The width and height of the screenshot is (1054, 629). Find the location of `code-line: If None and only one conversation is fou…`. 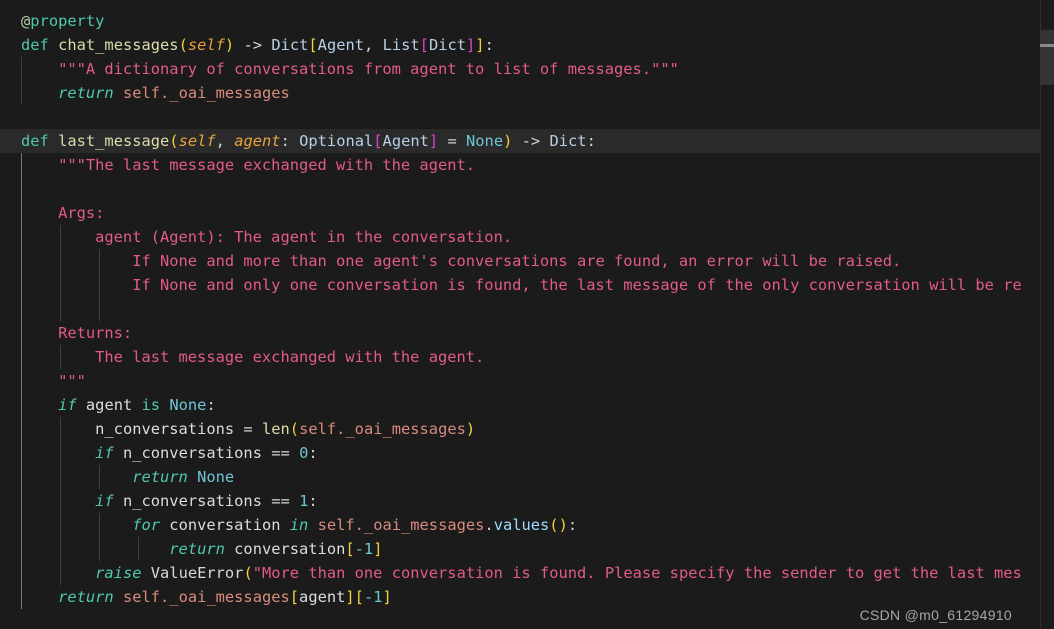

code-line: If None and only one conversation is fou… is located at coordinates (520, 285).